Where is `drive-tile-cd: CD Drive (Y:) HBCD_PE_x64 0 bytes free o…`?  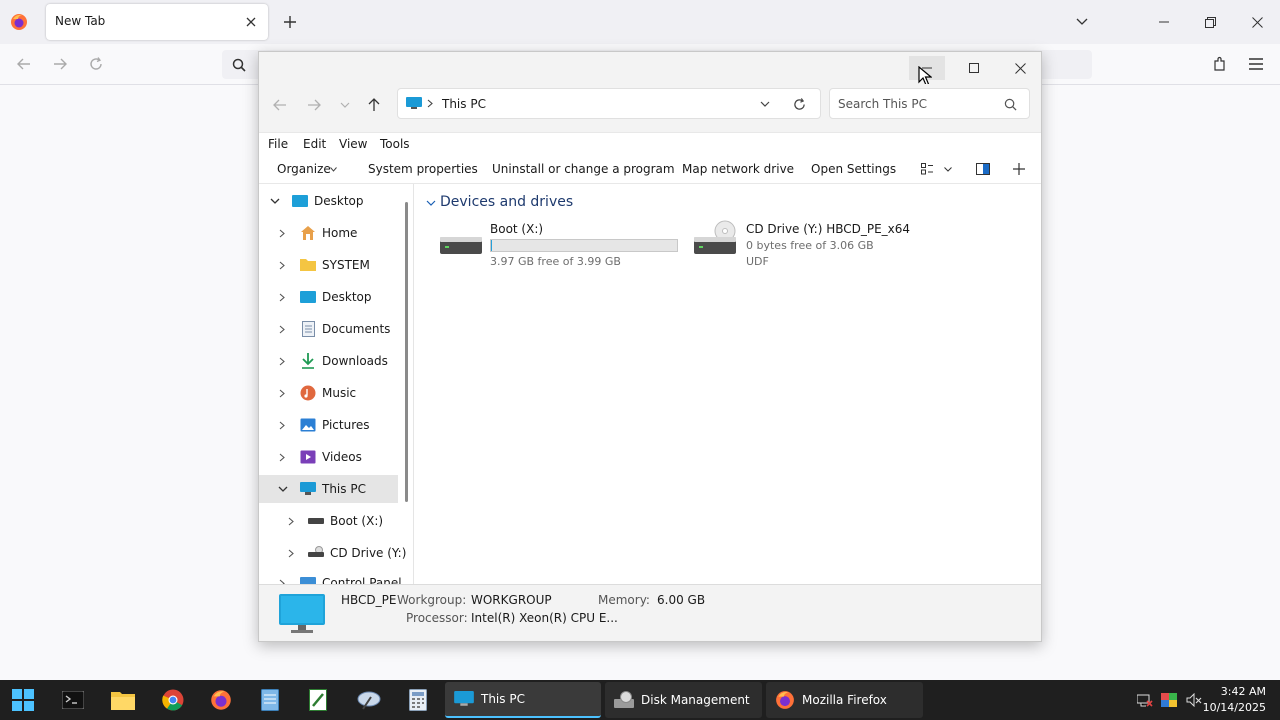
drive-tile-cd: CD Drive (Y:) HBCD_PE_x64 0 bytes free o… is located at coordinates (841, 244).